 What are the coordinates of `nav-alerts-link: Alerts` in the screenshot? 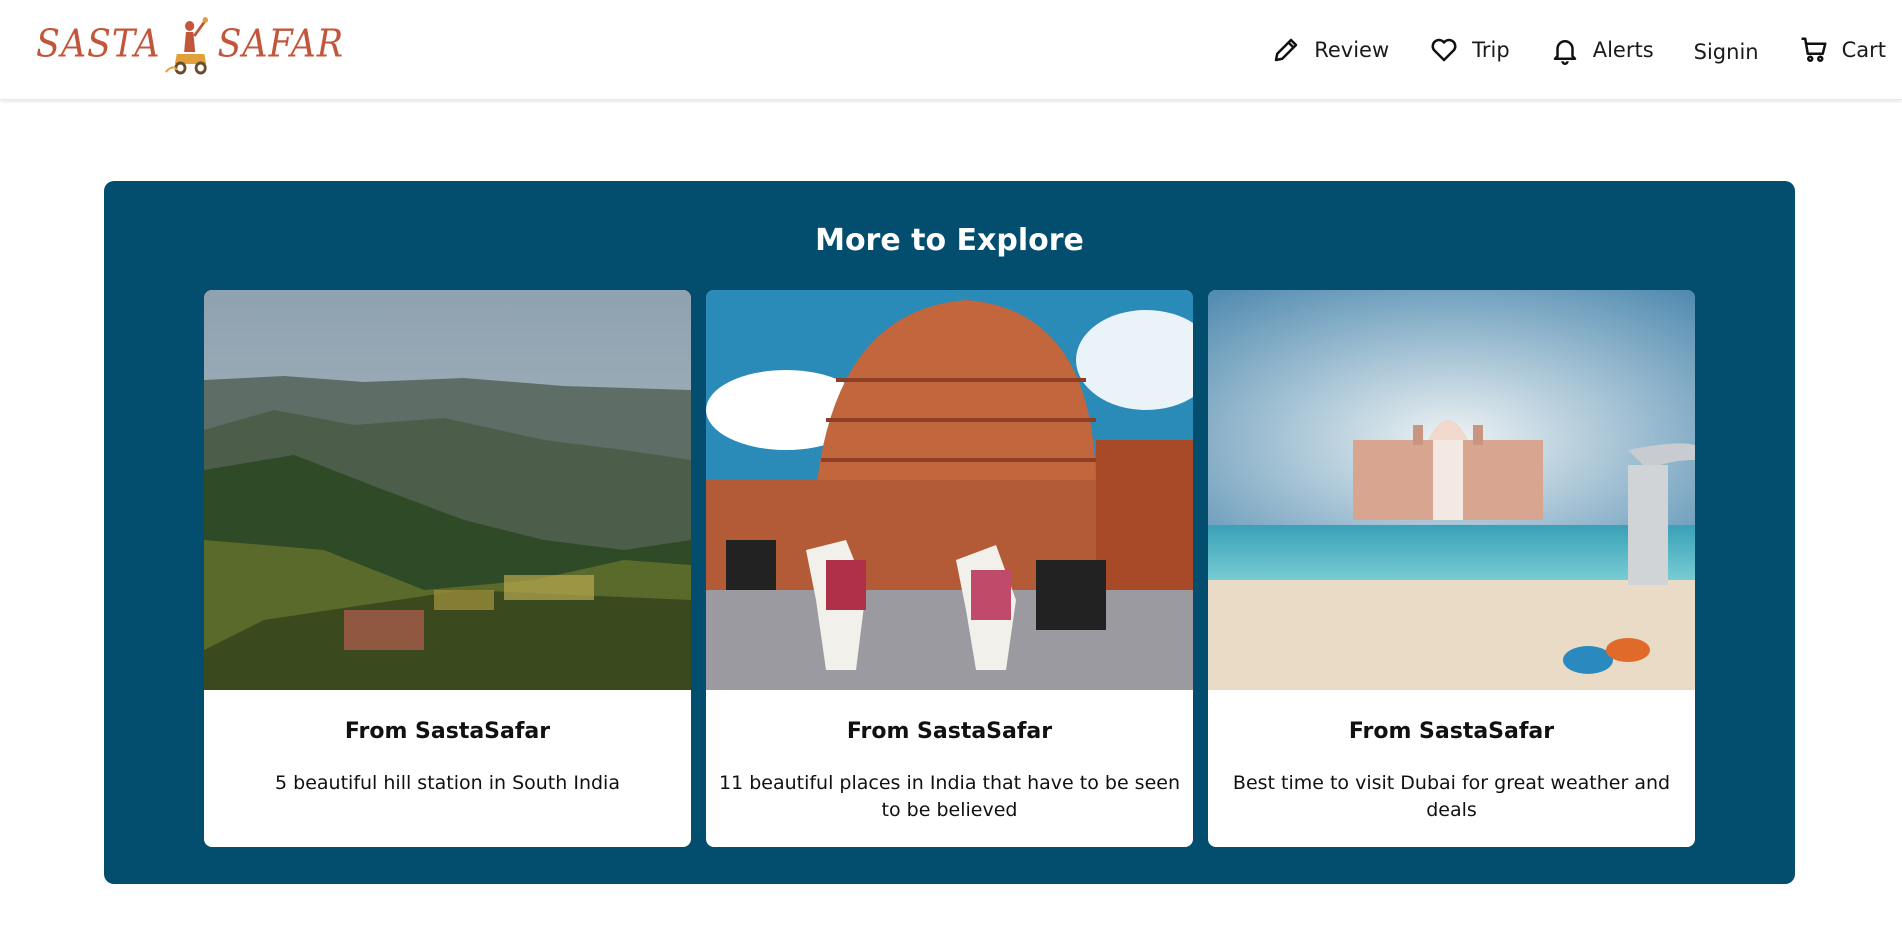 It's located at (1602, 50).